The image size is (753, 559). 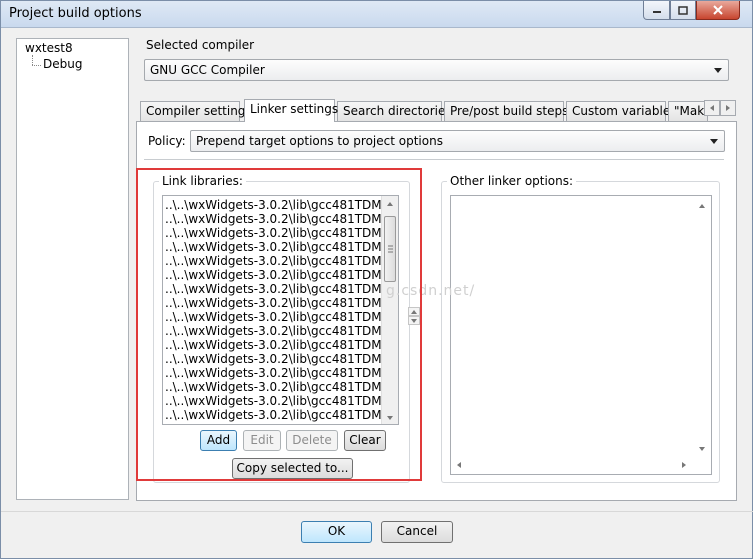 I want to click on tab-custom-variables: Custom variables, so click(x=621, y=111).